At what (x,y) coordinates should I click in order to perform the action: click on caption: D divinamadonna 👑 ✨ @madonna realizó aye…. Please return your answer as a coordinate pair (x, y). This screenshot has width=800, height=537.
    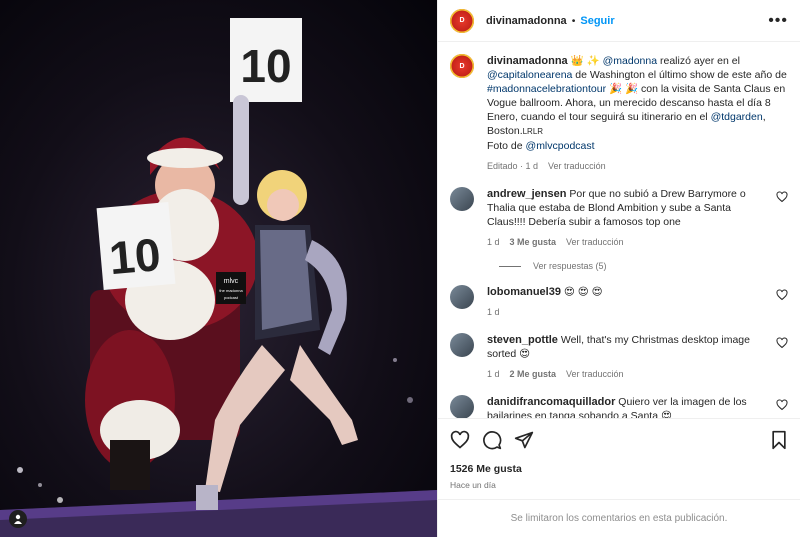
    Looking at the image, I should click on (619, 113).